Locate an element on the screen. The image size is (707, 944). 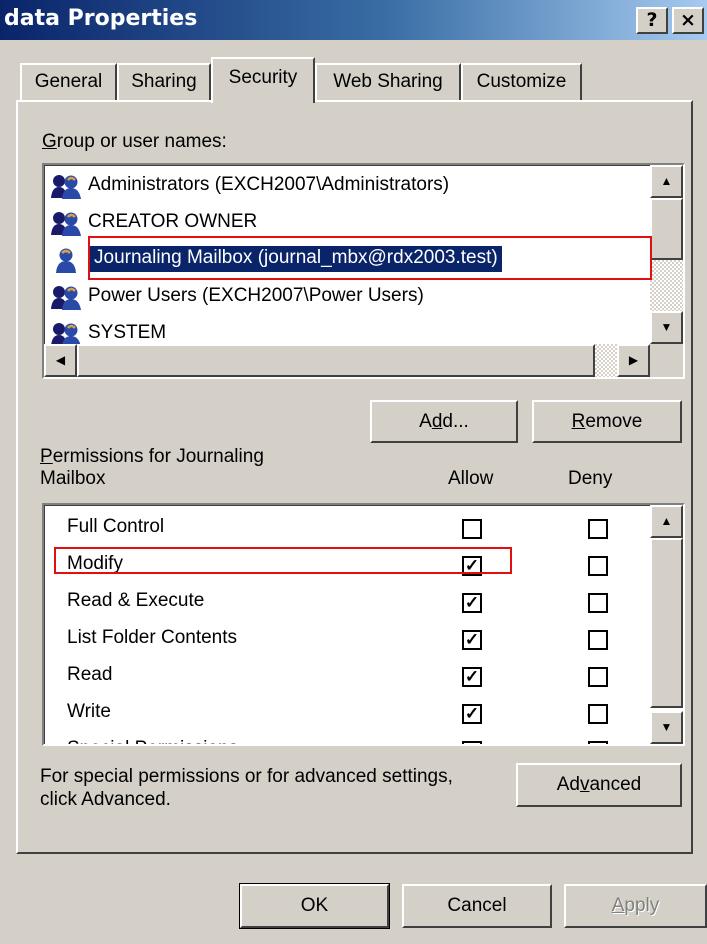
help-button: ? is located at coordinates (652, 20).